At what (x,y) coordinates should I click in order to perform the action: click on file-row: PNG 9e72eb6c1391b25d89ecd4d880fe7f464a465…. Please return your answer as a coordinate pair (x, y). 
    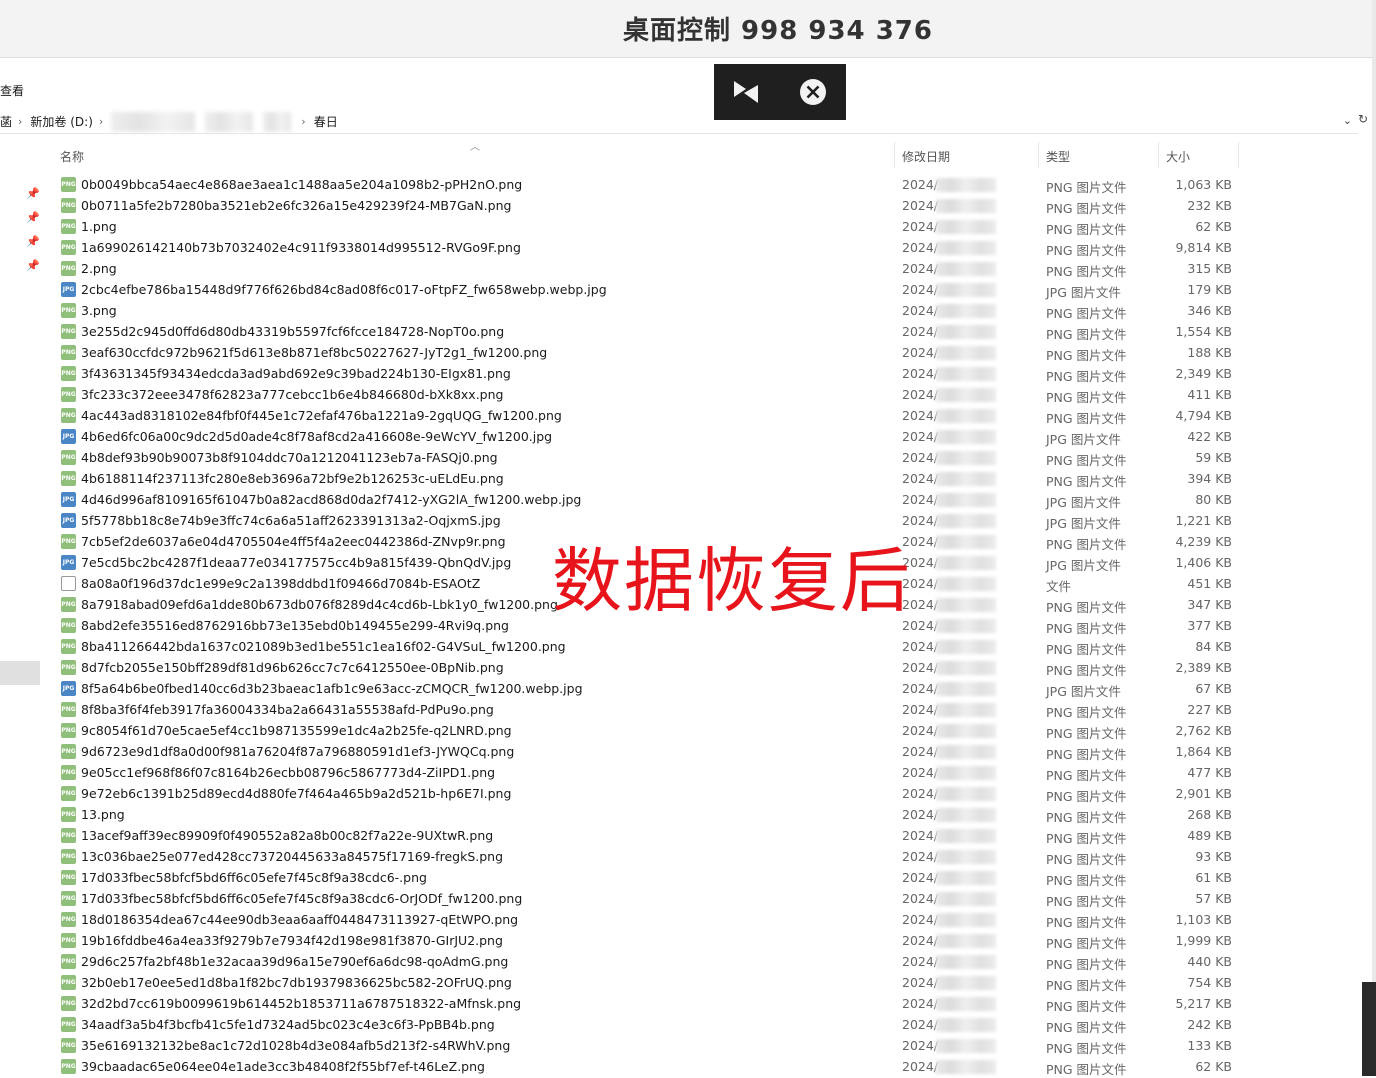
    Looking at the image, I should click on (644, 793).